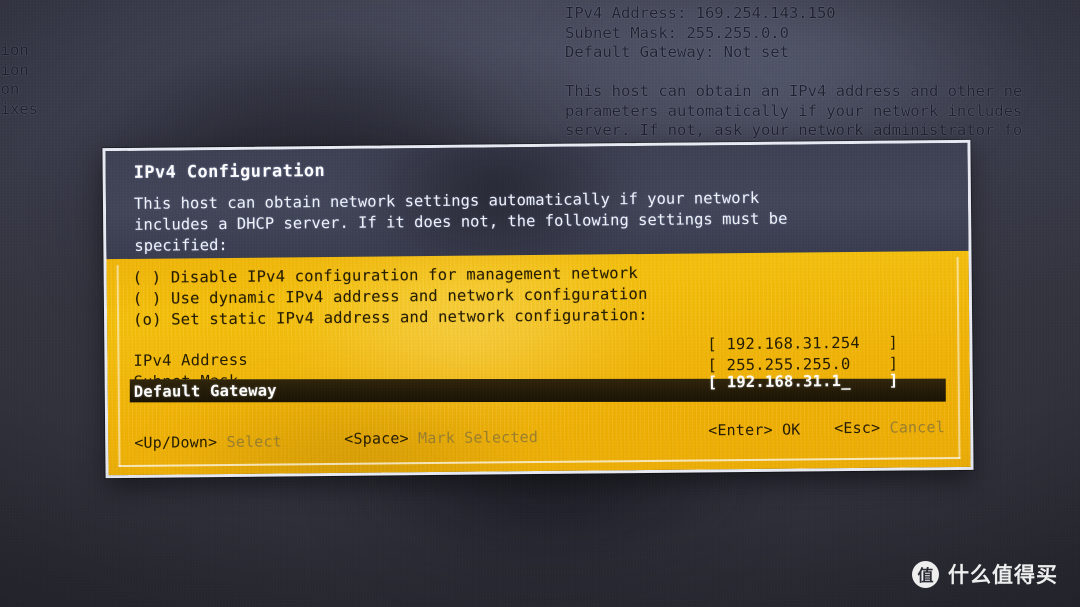 This screenshot has width=1080, height=607. I want to click on body-inner-border-right, so click(958, 357).